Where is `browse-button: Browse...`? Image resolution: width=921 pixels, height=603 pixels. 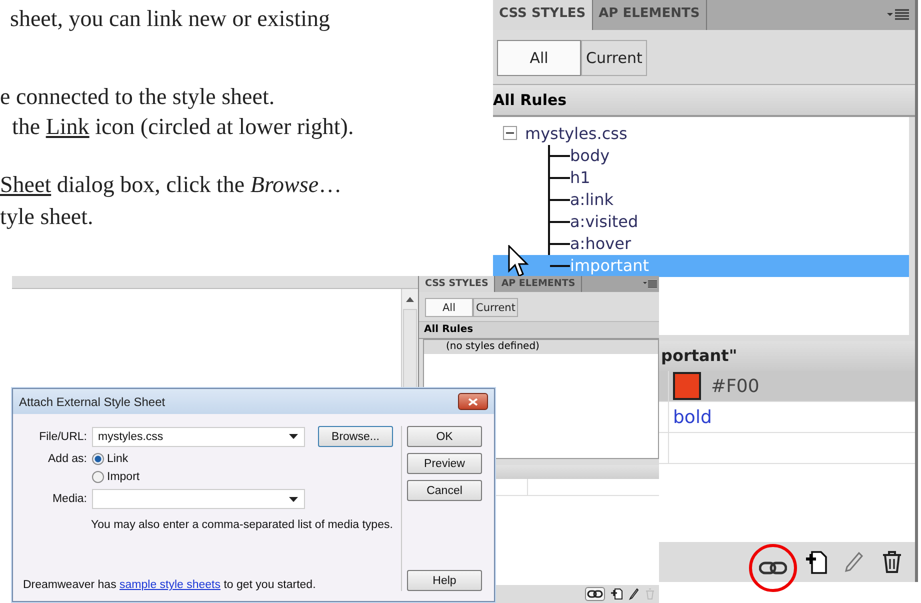 browse-button: Browse... is located at coordinates (355, 436).